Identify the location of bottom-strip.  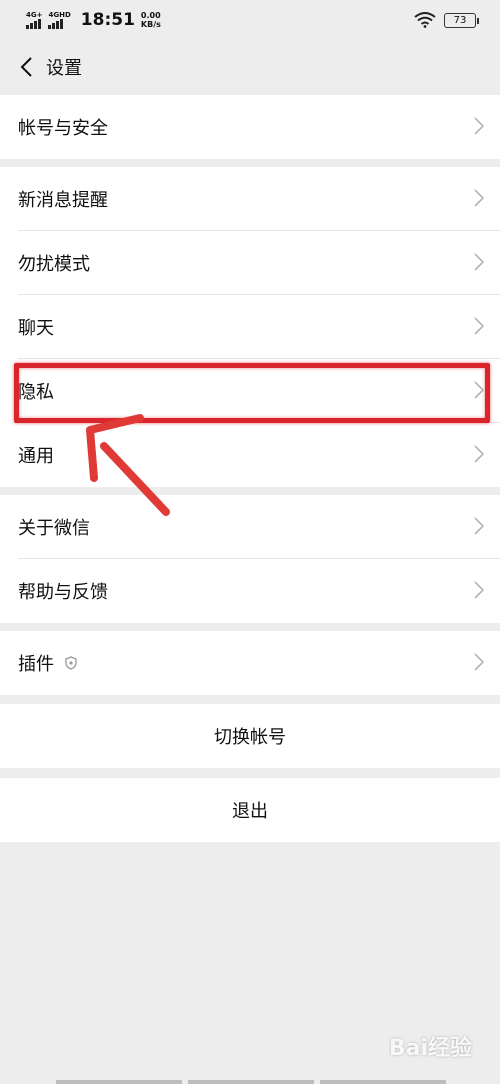
(251, 1082).